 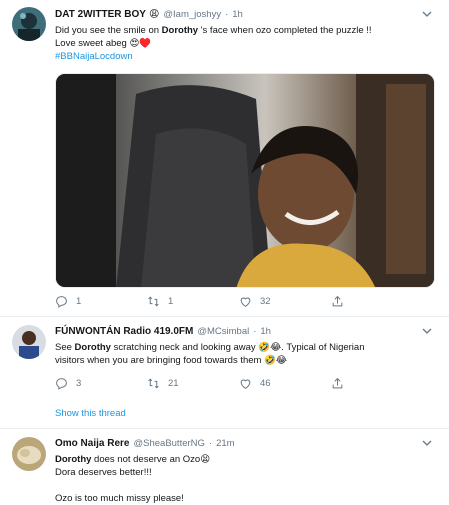 I want to click on reply-count: 1, so click(x=79, y=301).